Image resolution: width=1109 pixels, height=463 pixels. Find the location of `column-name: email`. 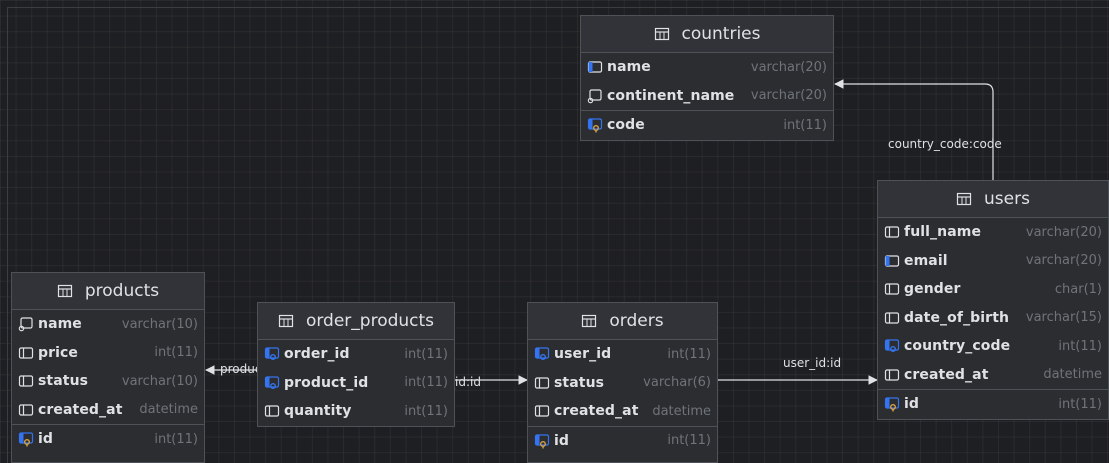

column-name: email is located at coordinates (926, 260).